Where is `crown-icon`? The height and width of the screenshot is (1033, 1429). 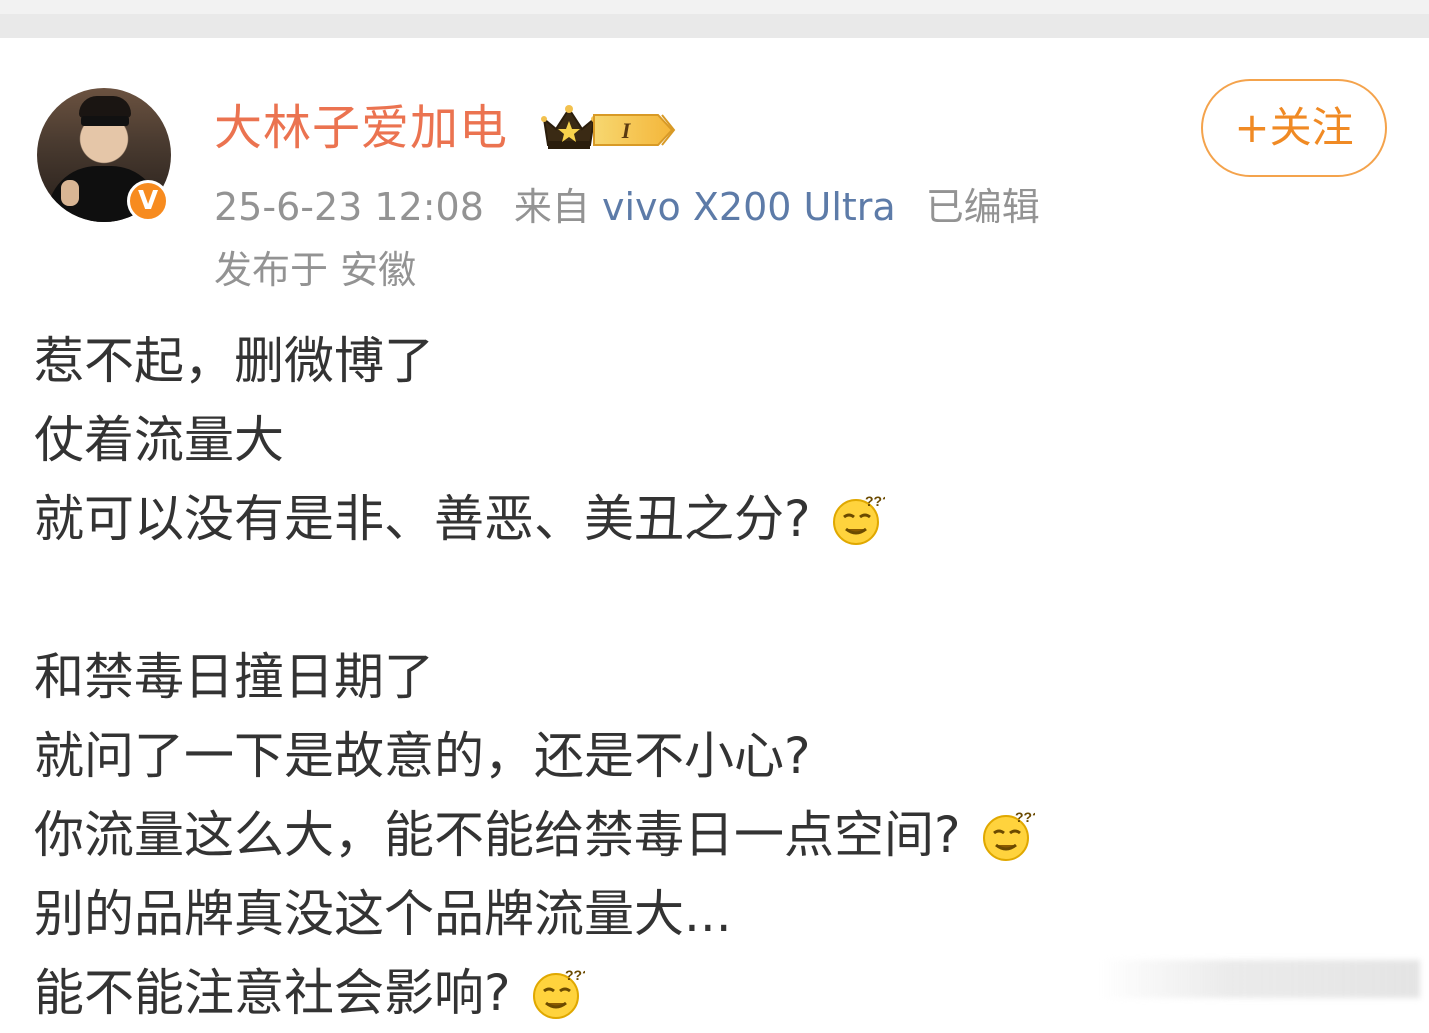
crown-icon is located at coordinates (569, 127).